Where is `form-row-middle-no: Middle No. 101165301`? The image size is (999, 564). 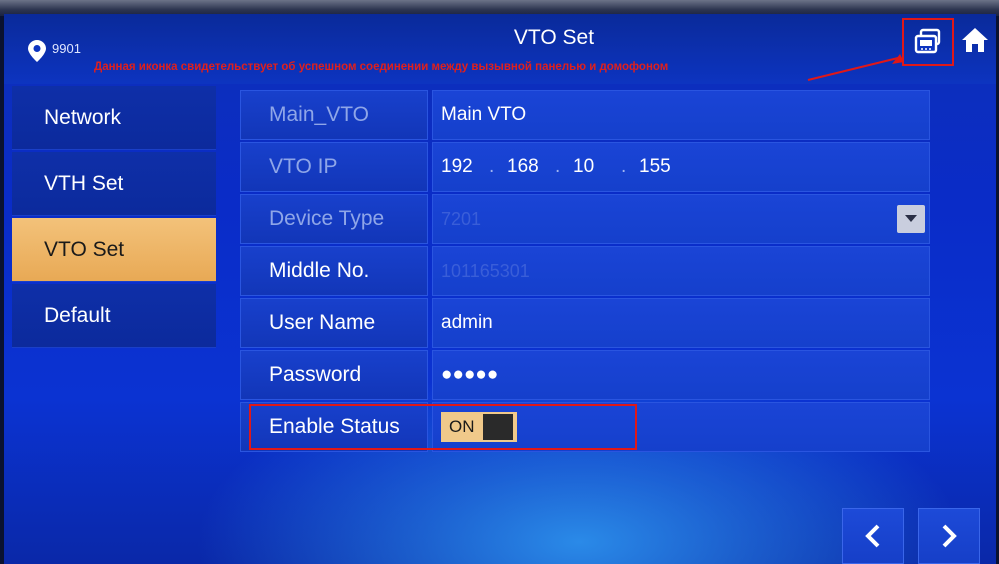 form-row-middle-no: Middle No. 101165301 is located at coordinates (585, 271).